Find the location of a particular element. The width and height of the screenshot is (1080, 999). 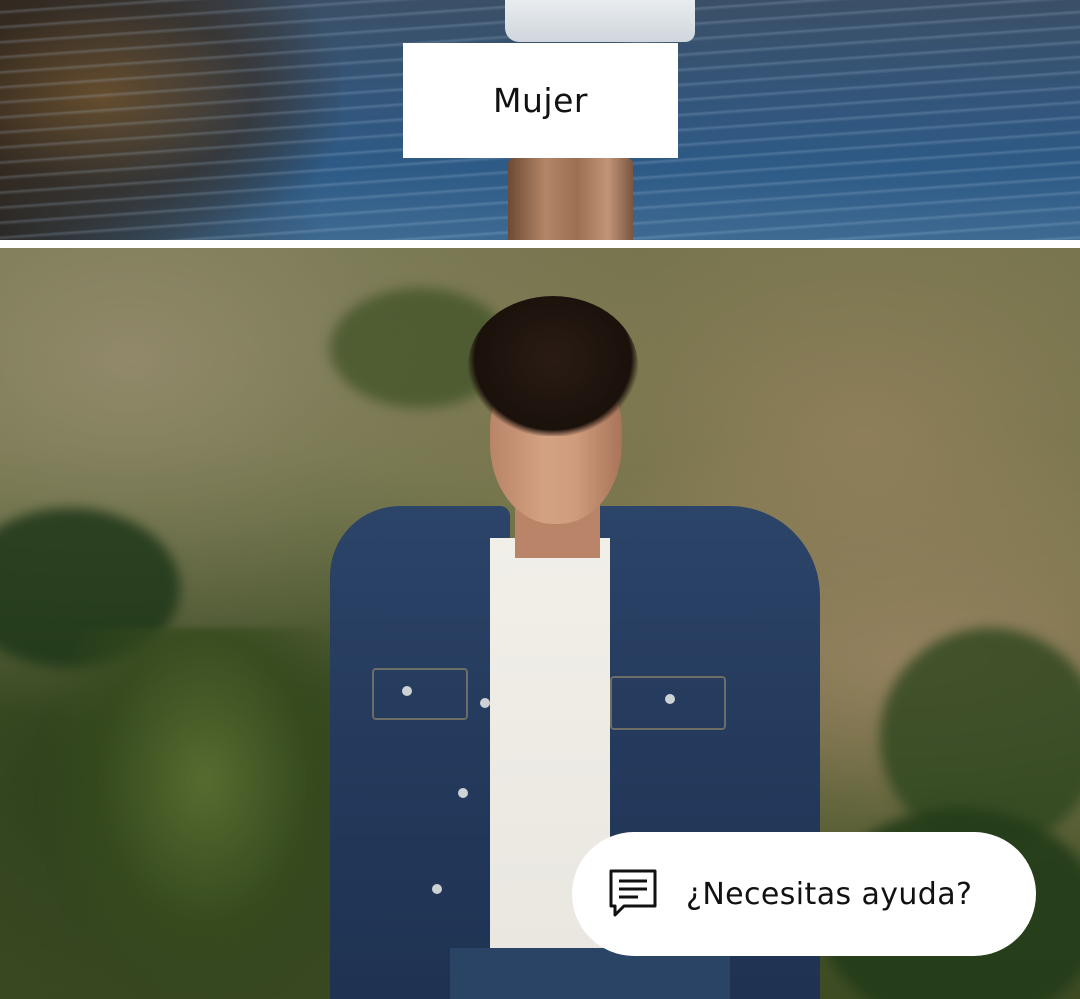

model-hair is located at coordinates (553, 366).